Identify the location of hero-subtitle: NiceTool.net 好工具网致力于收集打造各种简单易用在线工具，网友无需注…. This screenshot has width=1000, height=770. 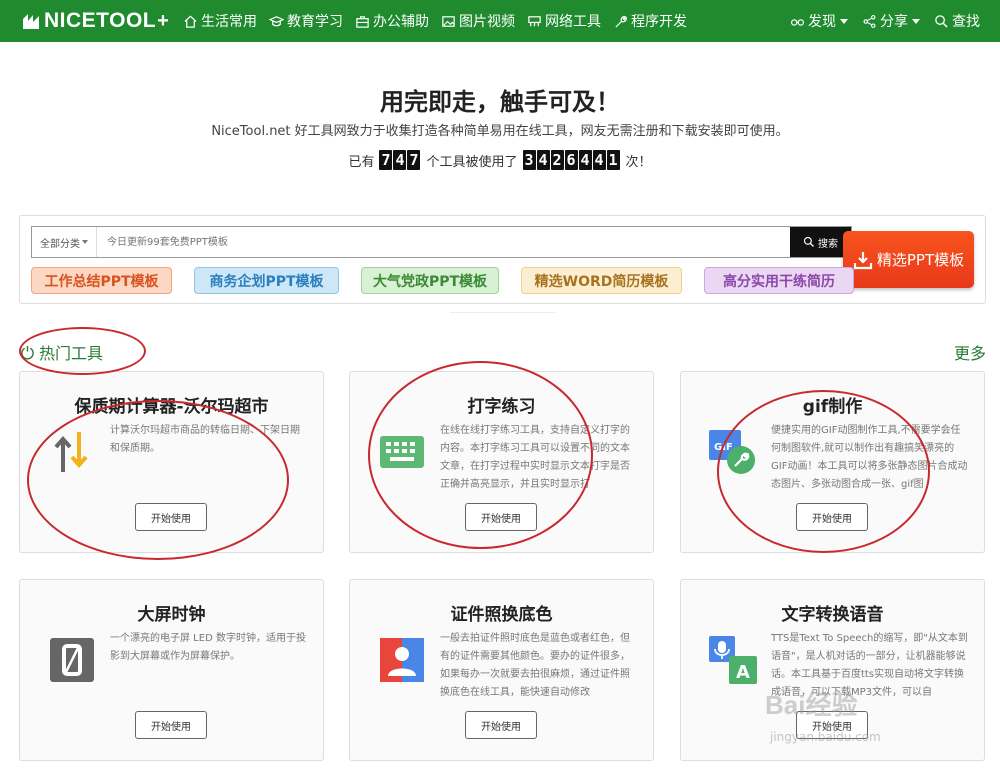
(500, 131).